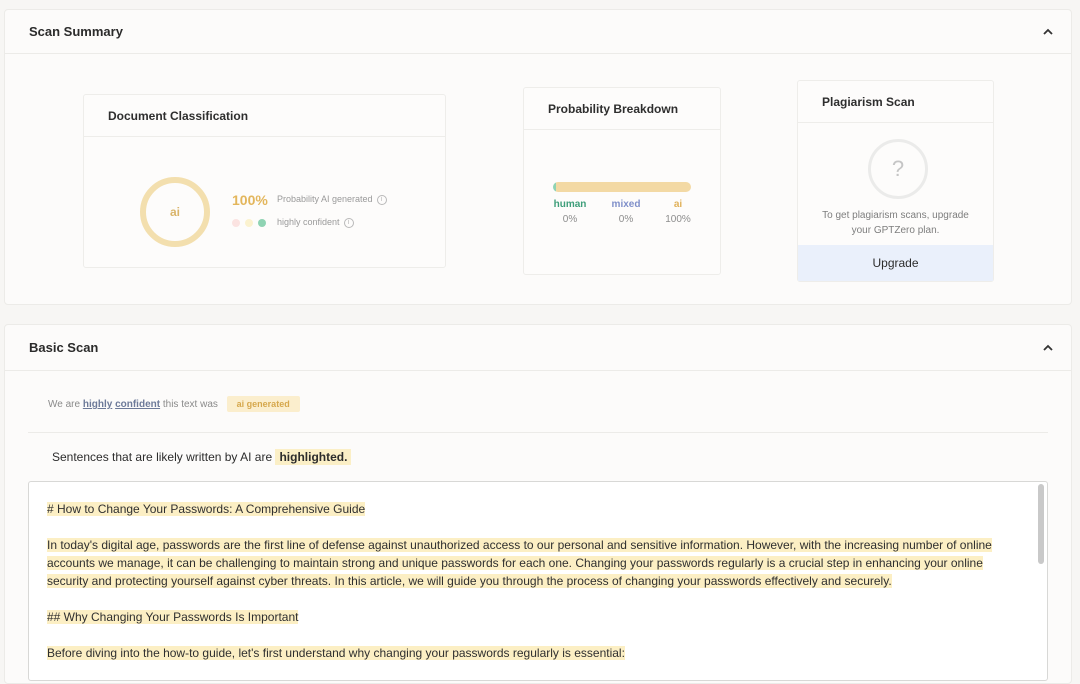 The width and height of the screenshot is (1080, 684). Describe the element at coordinates (137, 404) in the screenshot. I see `confident-word-confident: confident` at that location.